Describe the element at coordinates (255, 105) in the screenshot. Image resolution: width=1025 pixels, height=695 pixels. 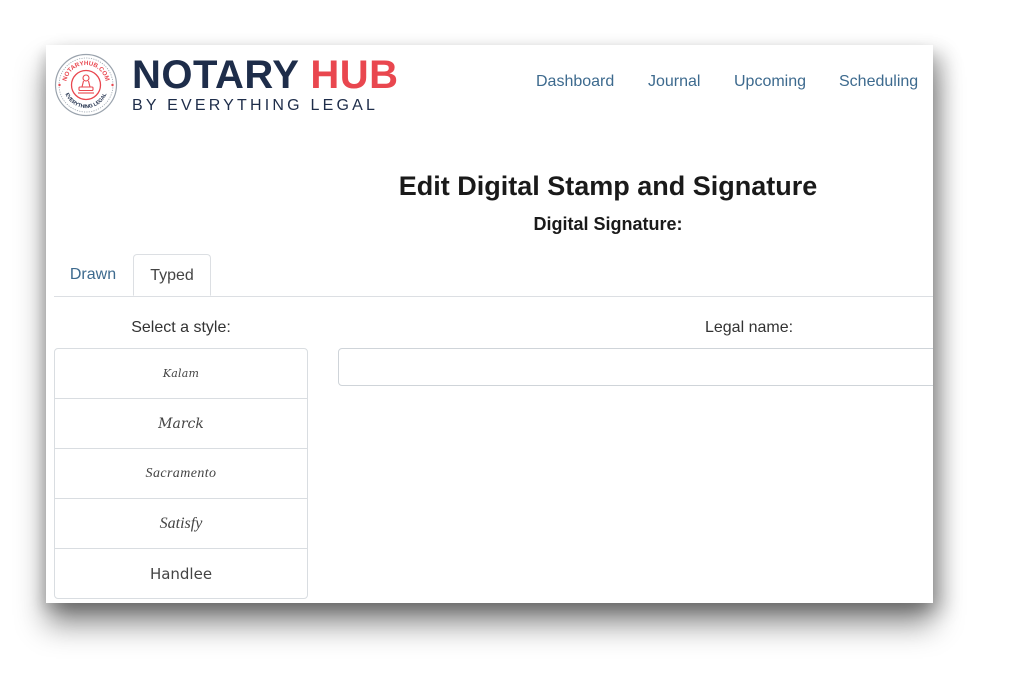
I see `brand-tagline: BY EVERYTHING LEGAL` at that location.